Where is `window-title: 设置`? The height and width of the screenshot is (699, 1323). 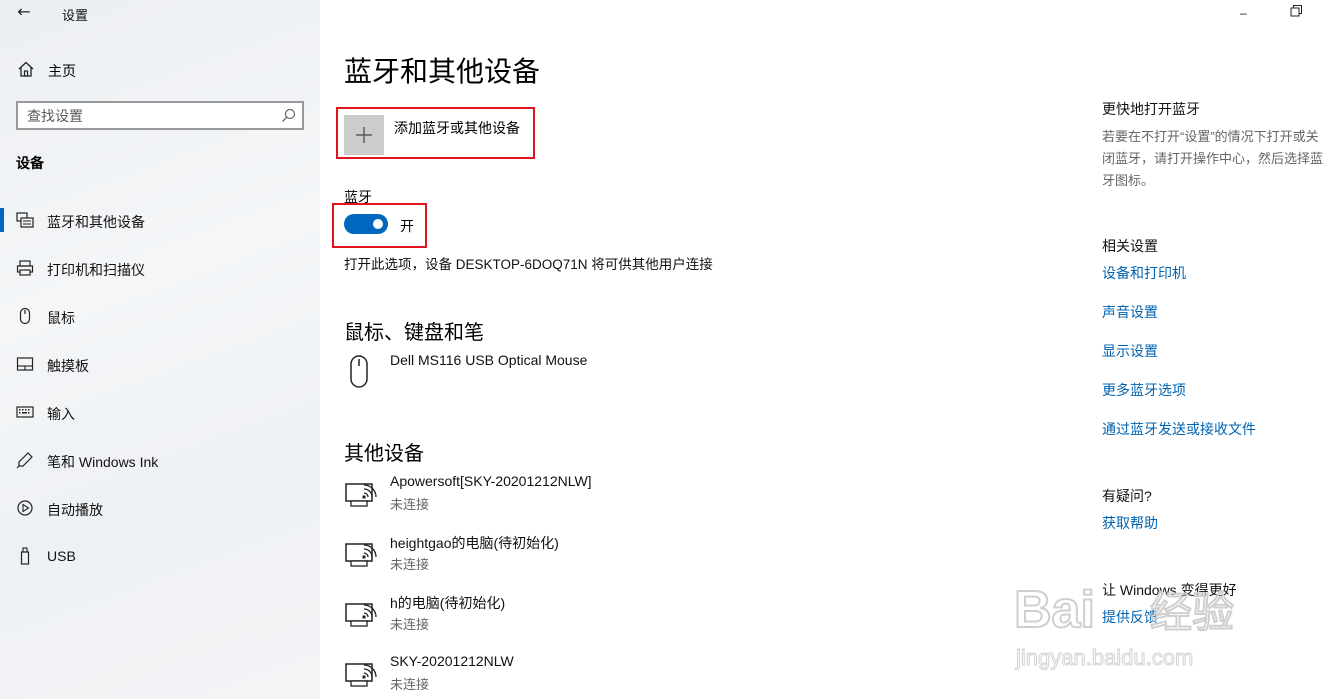
window-title: 设置 is located at coordinates (75, 15).